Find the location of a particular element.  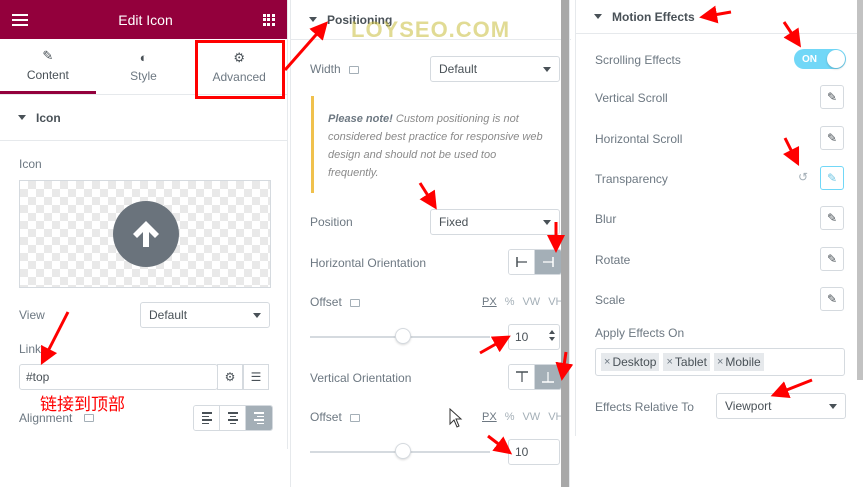

vertical-orientation-buttons is located at coordinates (535, 377).